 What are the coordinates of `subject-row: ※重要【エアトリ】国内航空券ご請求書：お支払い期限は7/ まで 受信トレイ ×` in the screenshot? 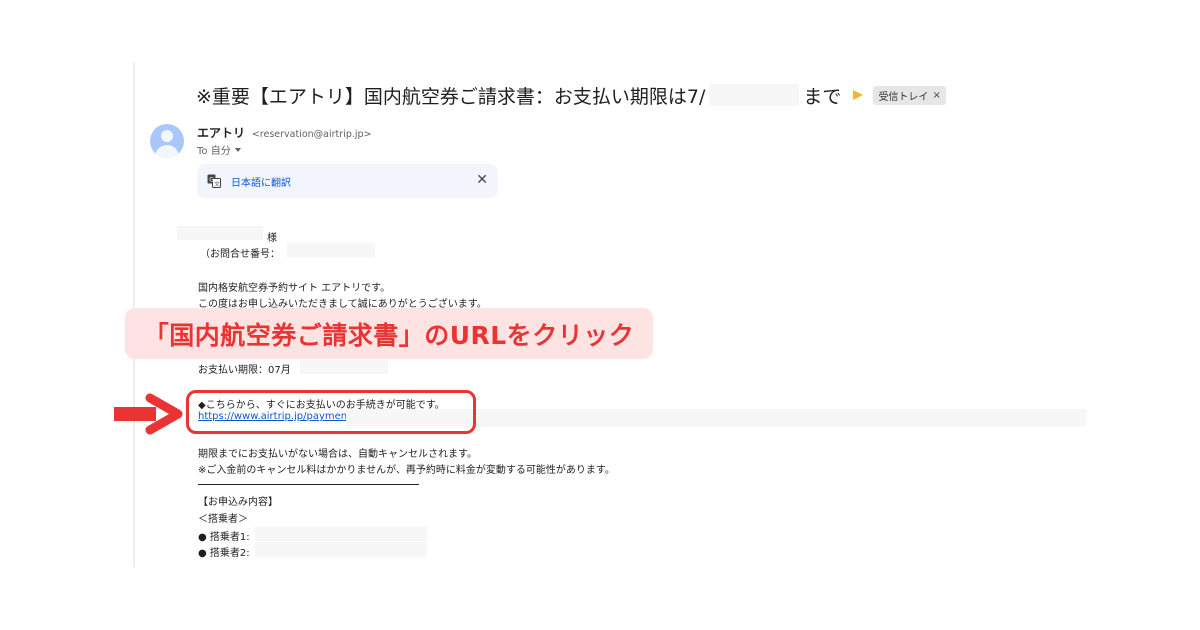 It's located at (571, 95).